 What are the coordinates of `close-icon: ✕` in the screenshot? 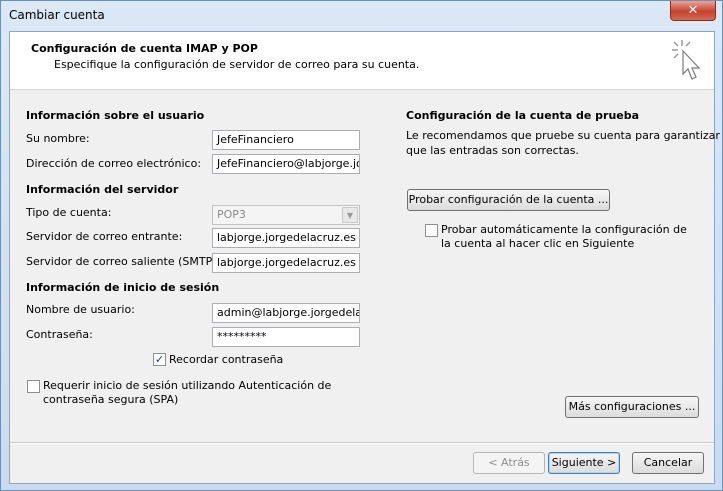 It's located at (693, 10).